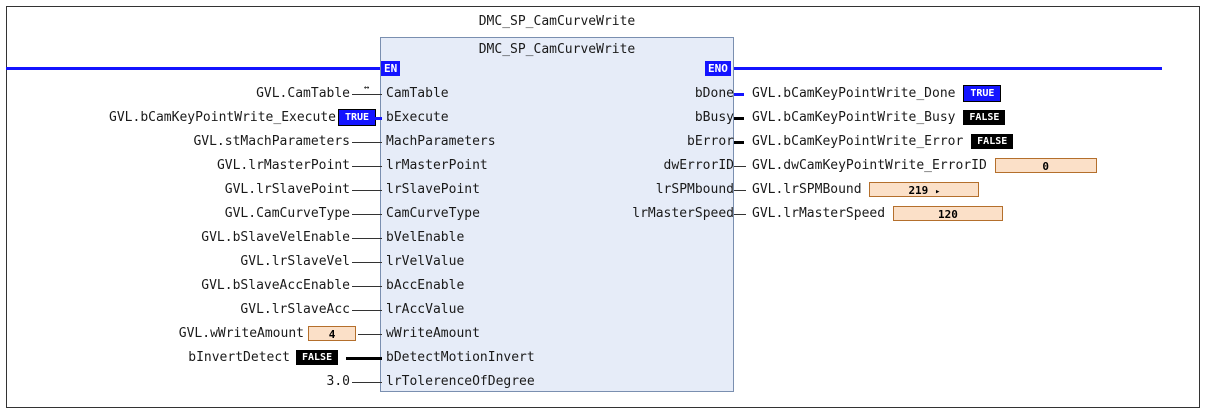  I want to click on input-var-writeamount: GVL.wWriteAmount, so click(241, 334).